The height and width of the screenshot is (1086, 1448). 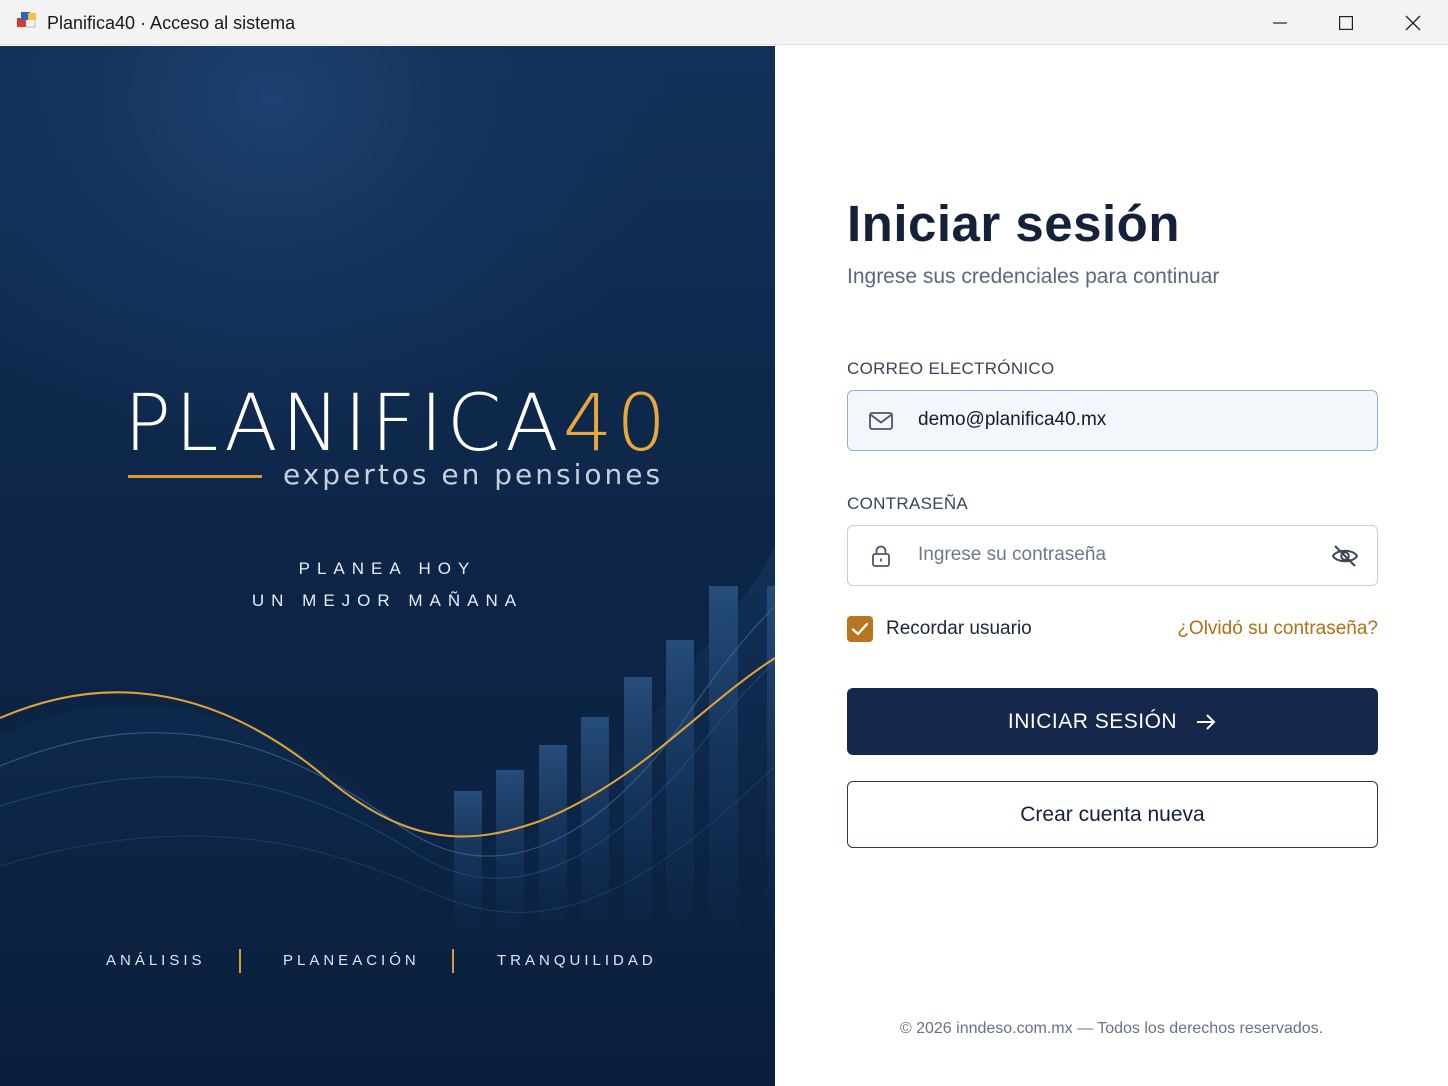 I want to click on maximize-button, so click(x=1346, y=22).